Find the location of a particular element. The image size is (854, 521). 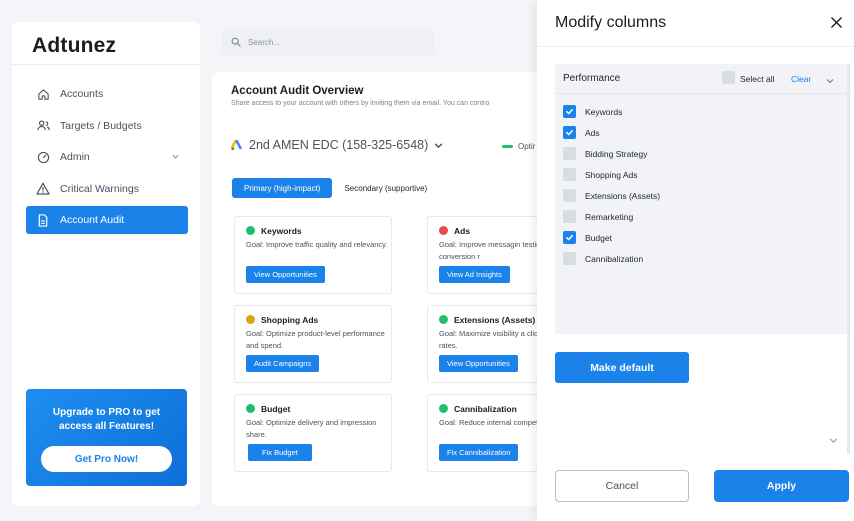

sidebar-item-label: Admin is located at coordinates (75, 157).